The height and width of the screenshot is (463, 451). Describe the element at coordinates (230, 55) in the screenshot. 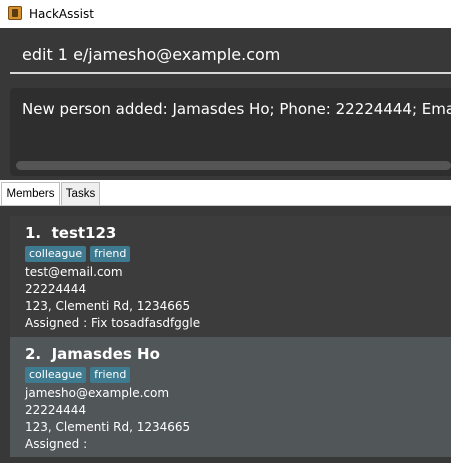

I see `command-input` at that location.